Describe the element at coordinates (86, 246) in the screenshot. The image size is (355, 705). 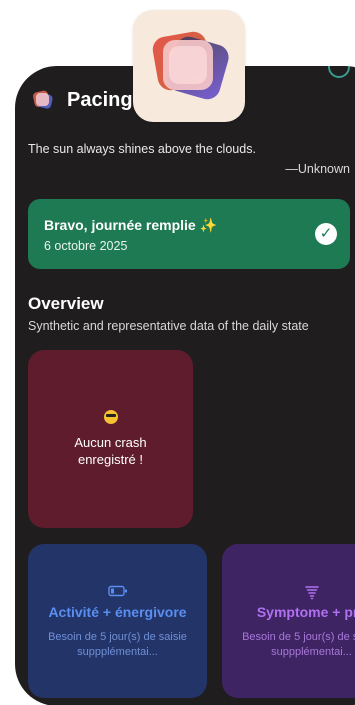
I see `day-complete-date: 6 octobre 2025` at that location.